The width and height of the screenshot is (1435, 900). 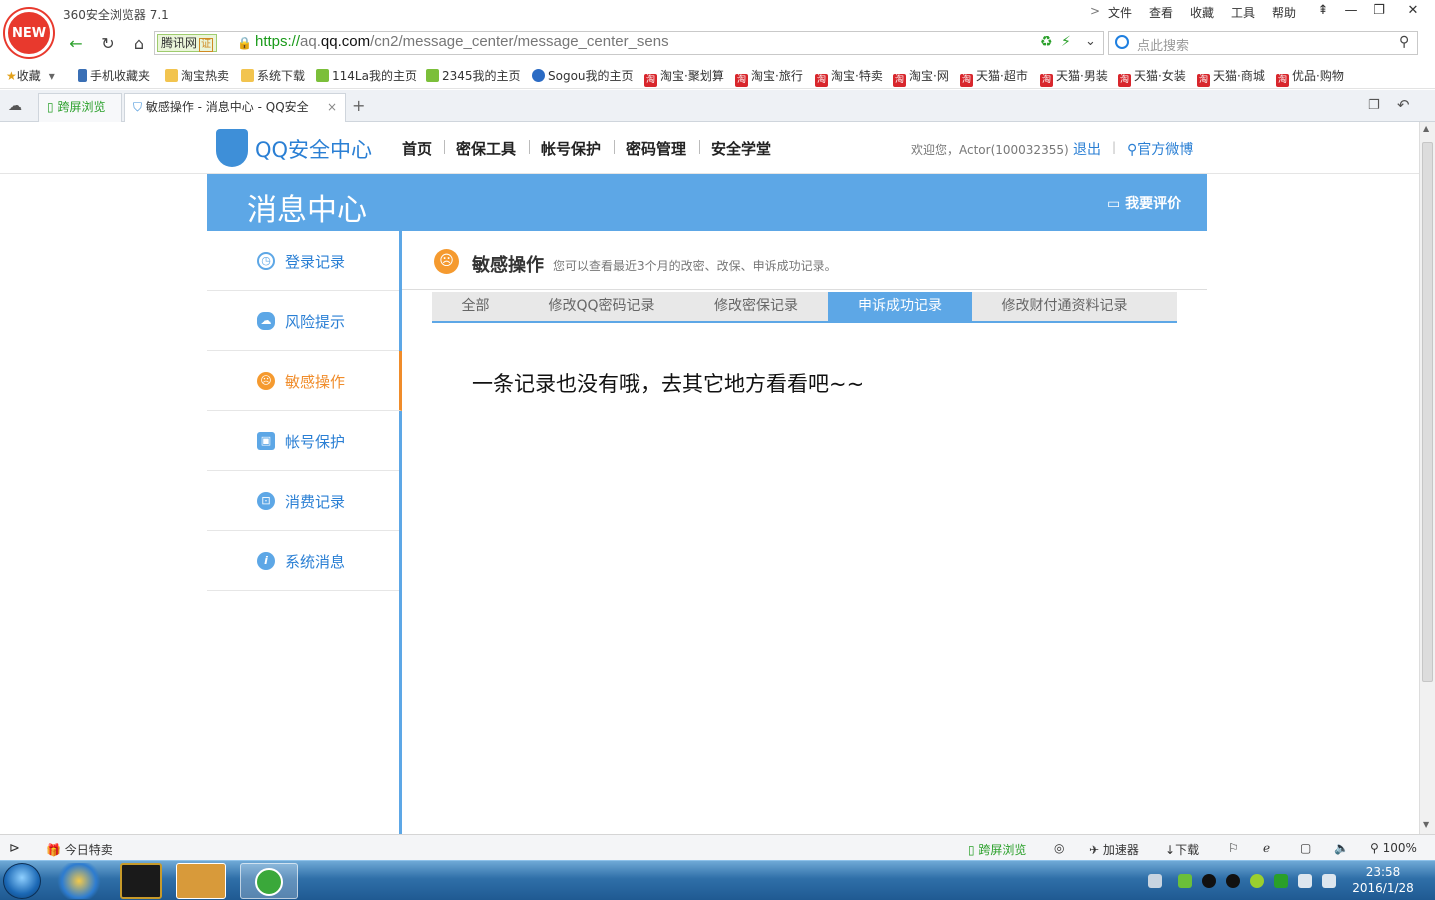 I want to click on tab-security-settings: 修改密保记录, so click(x=756, y=306).